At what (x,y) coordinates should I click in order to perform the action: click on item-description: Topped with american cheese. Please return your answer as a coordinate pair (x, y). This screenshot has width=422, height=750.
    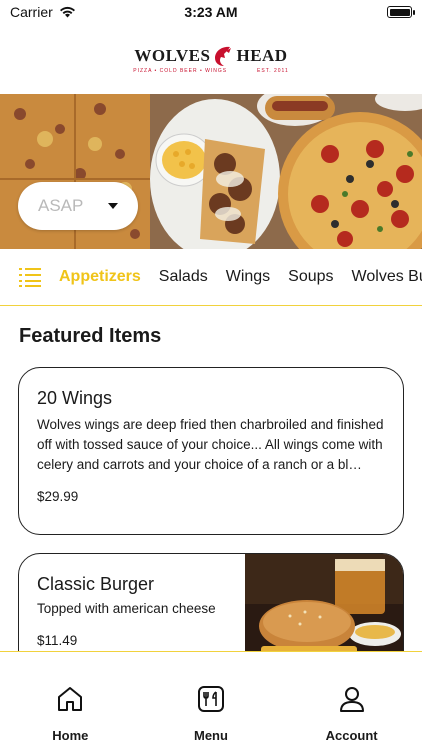
    Looking at the image, I should click on (126, 608).